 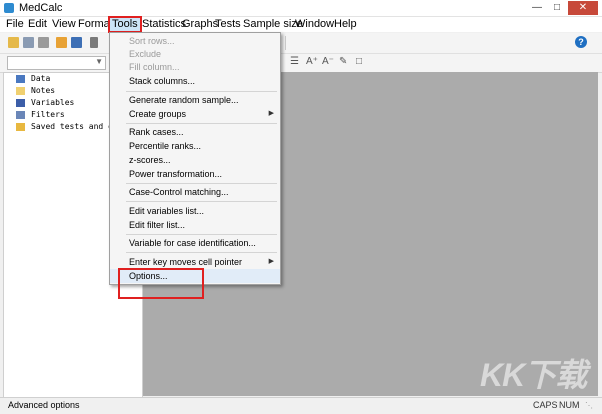 I want to click on caps-indicator: CAPS, so click(x=545, y=405).